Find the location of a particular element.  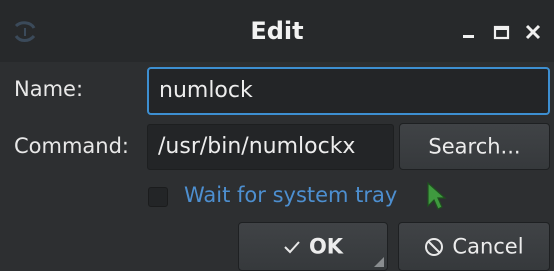

ok-button: OK is located at coordinates (313, 246).